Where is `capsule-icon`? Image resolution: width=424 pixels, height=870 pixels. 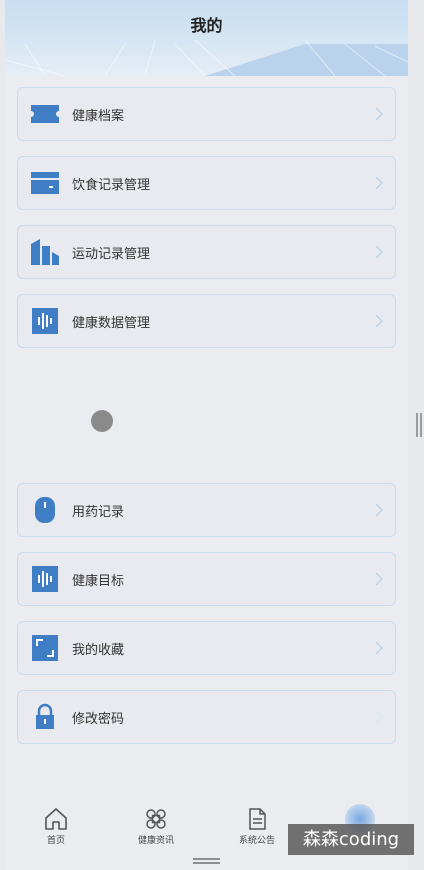 capsule-icon is located at coordinates (45, 510).